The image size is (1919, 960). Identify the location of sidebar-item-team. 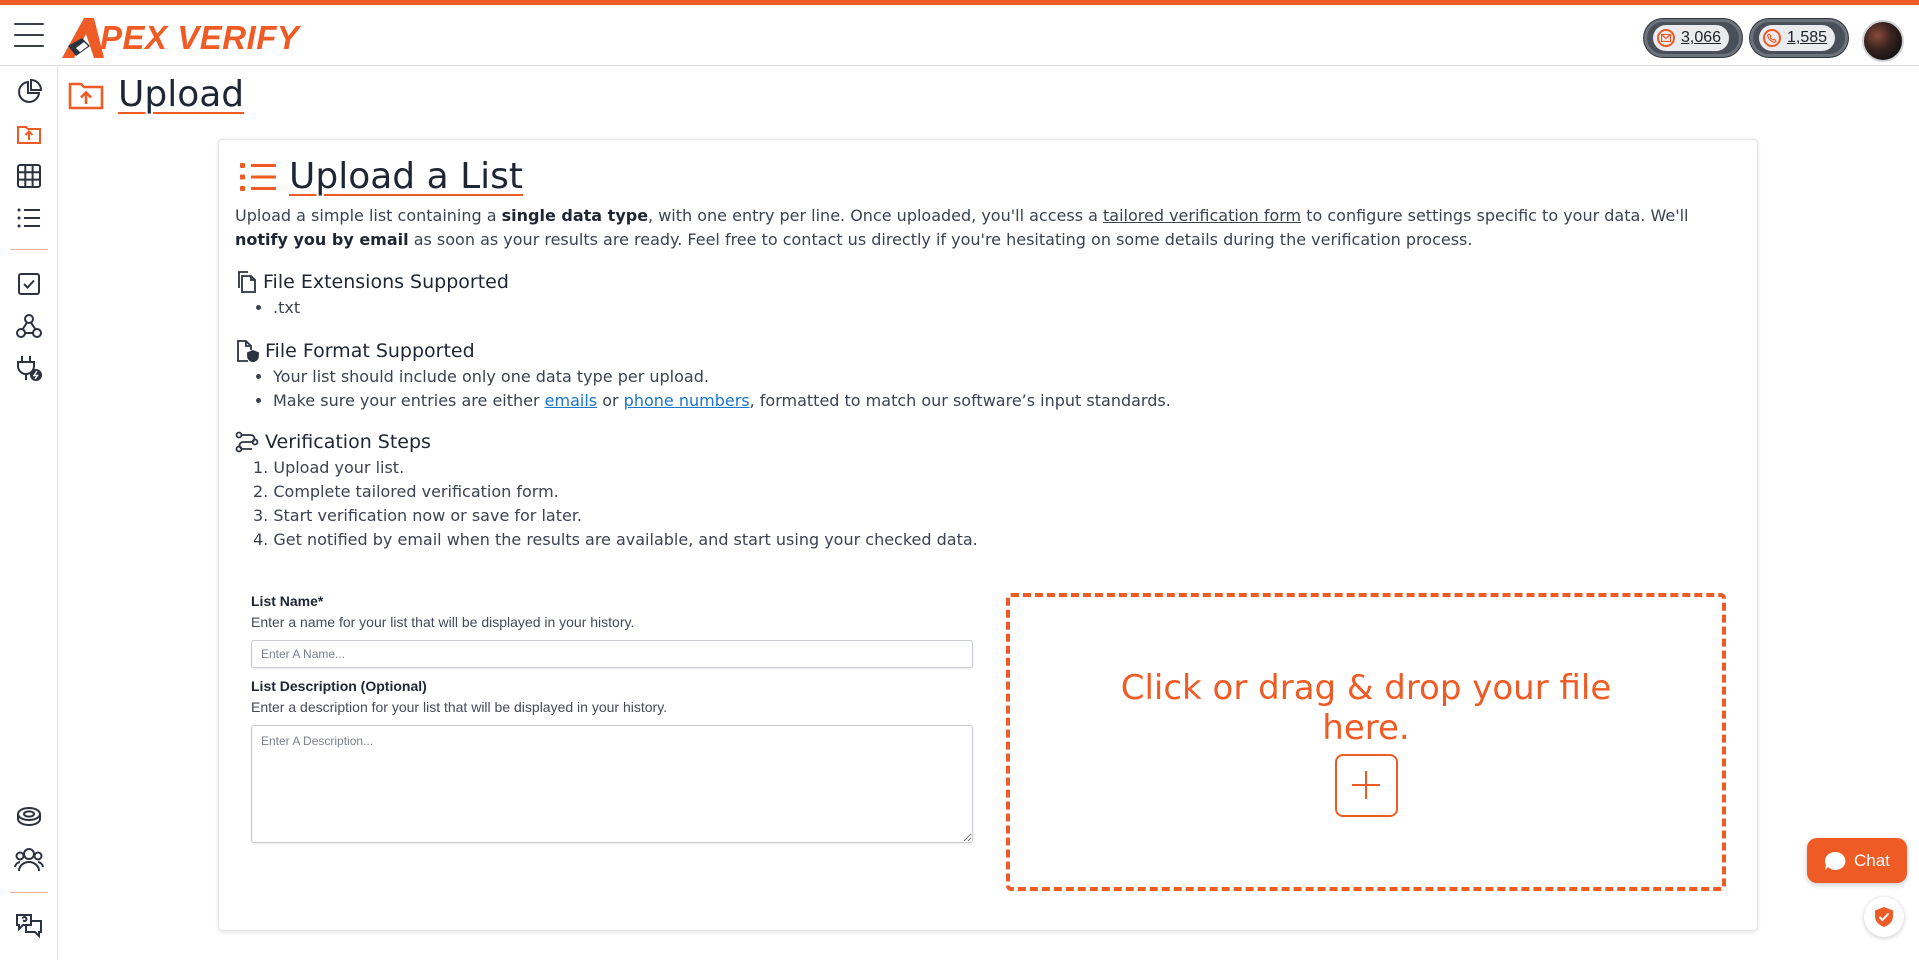
(29, 859).